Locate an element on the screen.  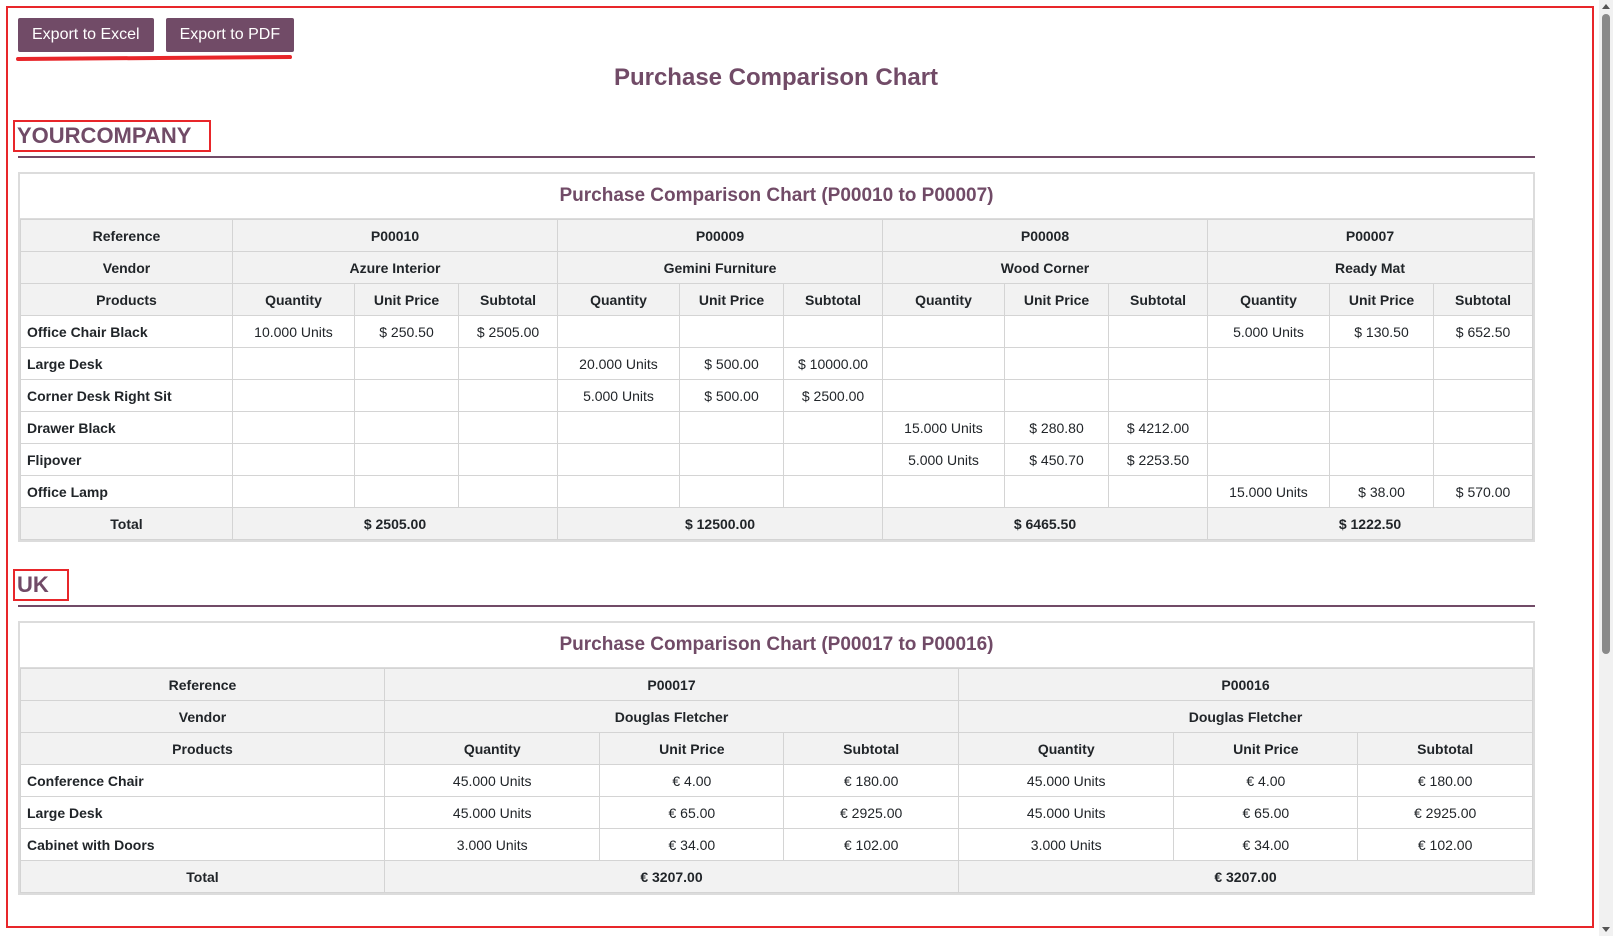
unit-price-cell: $ 250.50 is located at coordinates (406, 331).